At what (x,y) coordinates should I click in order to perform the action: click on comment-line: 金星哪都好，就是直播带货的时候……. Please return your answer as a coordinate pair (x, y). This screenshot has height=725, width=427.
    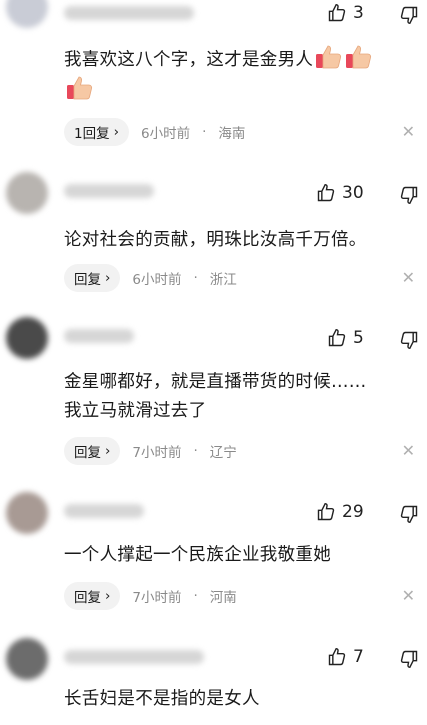
    Looking at the image, I should click on (215, 382).